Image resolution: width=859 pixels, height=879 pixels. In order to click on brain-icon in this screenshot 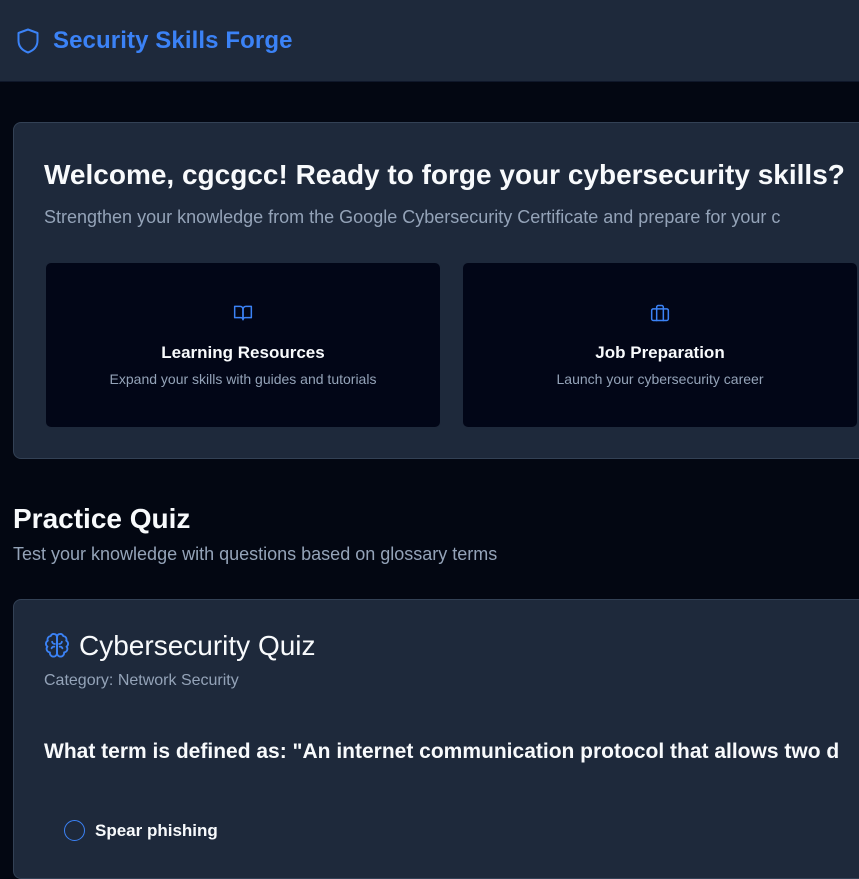, I will do `click(57, 645)`.